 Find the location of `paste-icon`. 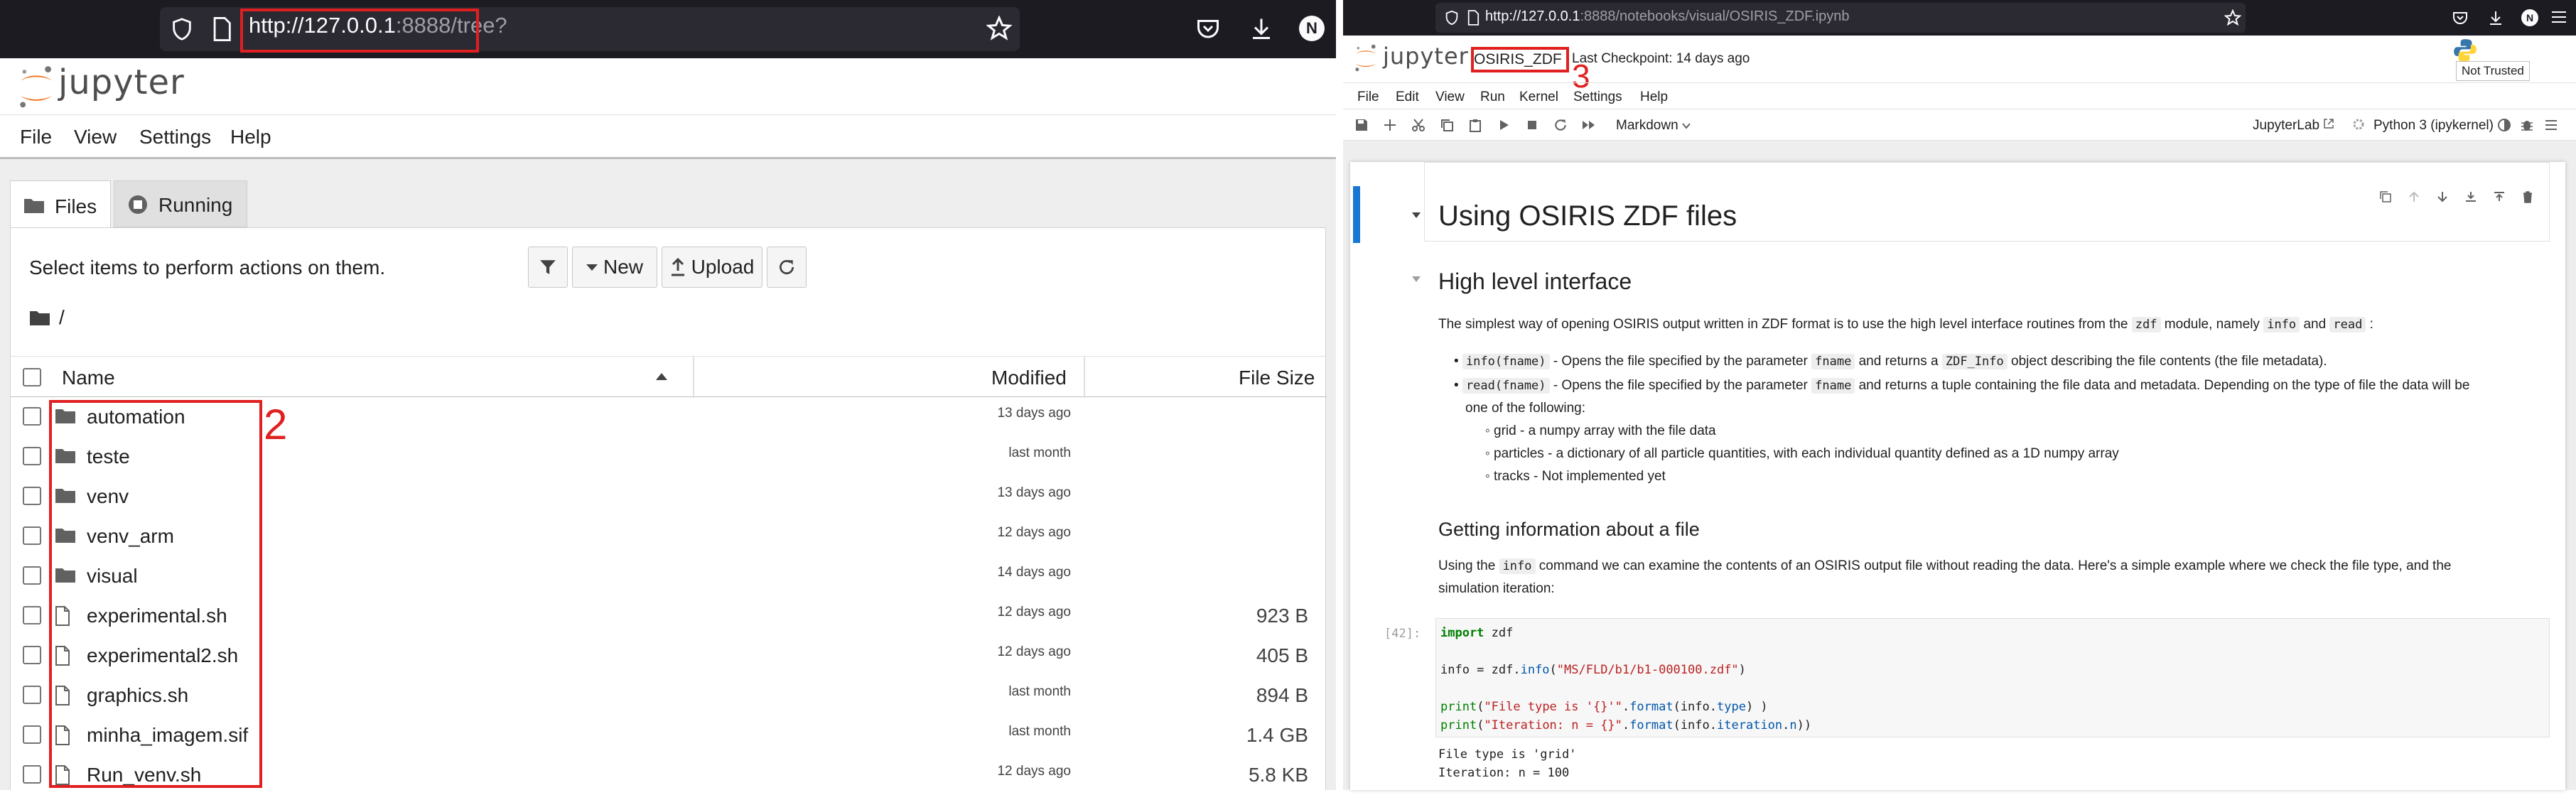

paste-icon is located at coordinates (1475, 125).